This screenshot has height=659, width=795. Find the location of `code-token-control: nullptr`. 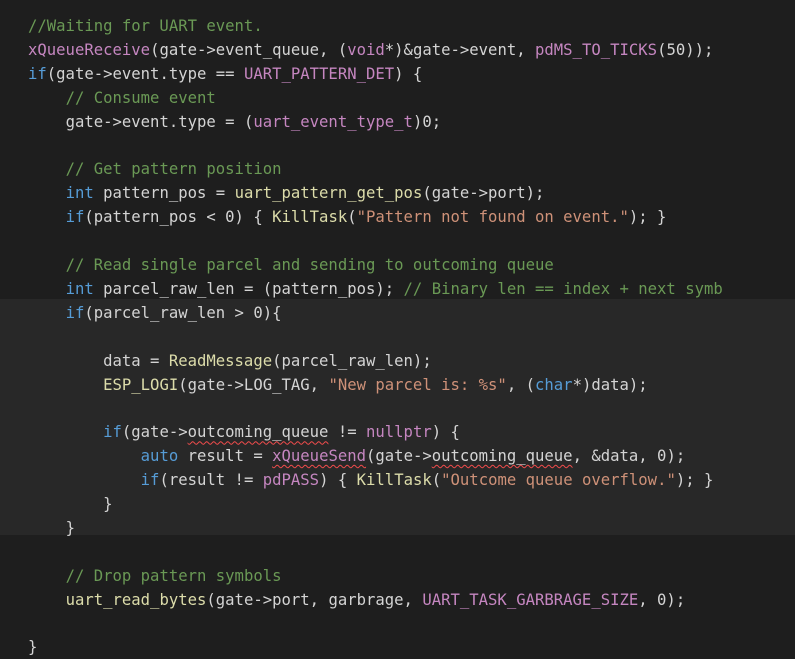

code-token-control: nullptr is located at coordinates (399, 432).